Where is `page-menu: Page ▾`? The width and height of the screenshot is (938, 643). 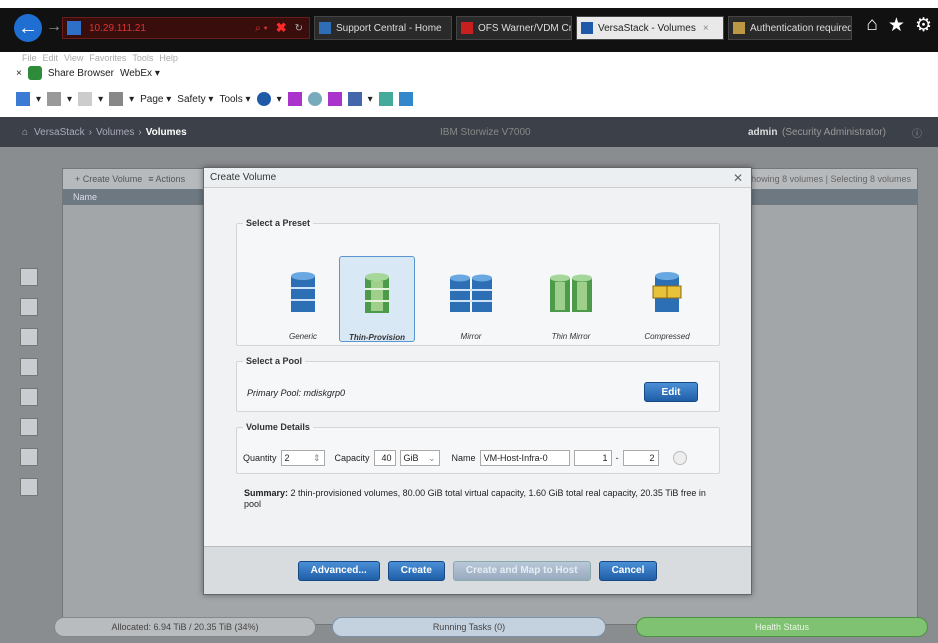
page-menu: Page ▾ is located at coordinates (155, 99).